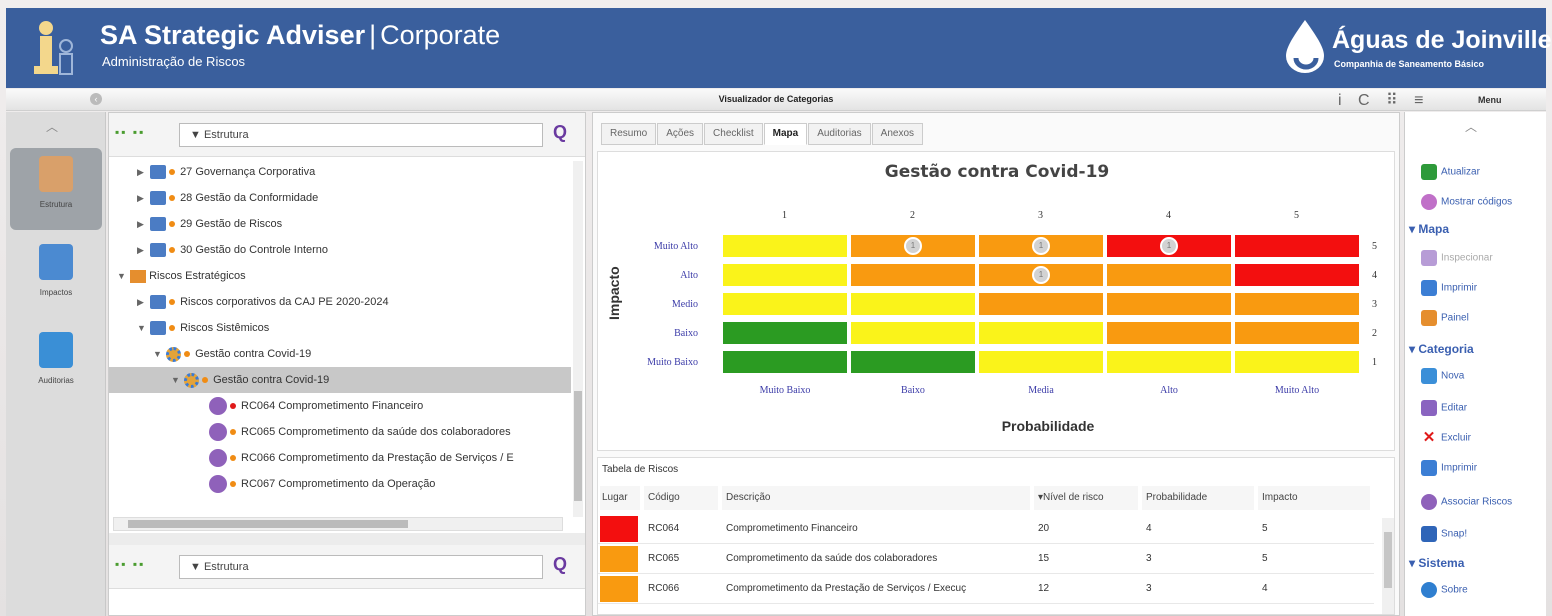 This screenshot has width=1552, height=616. Describe the element at coordinates (1444, 590) in the screenshot. I see `menu-sobre: Sobre` at that location.